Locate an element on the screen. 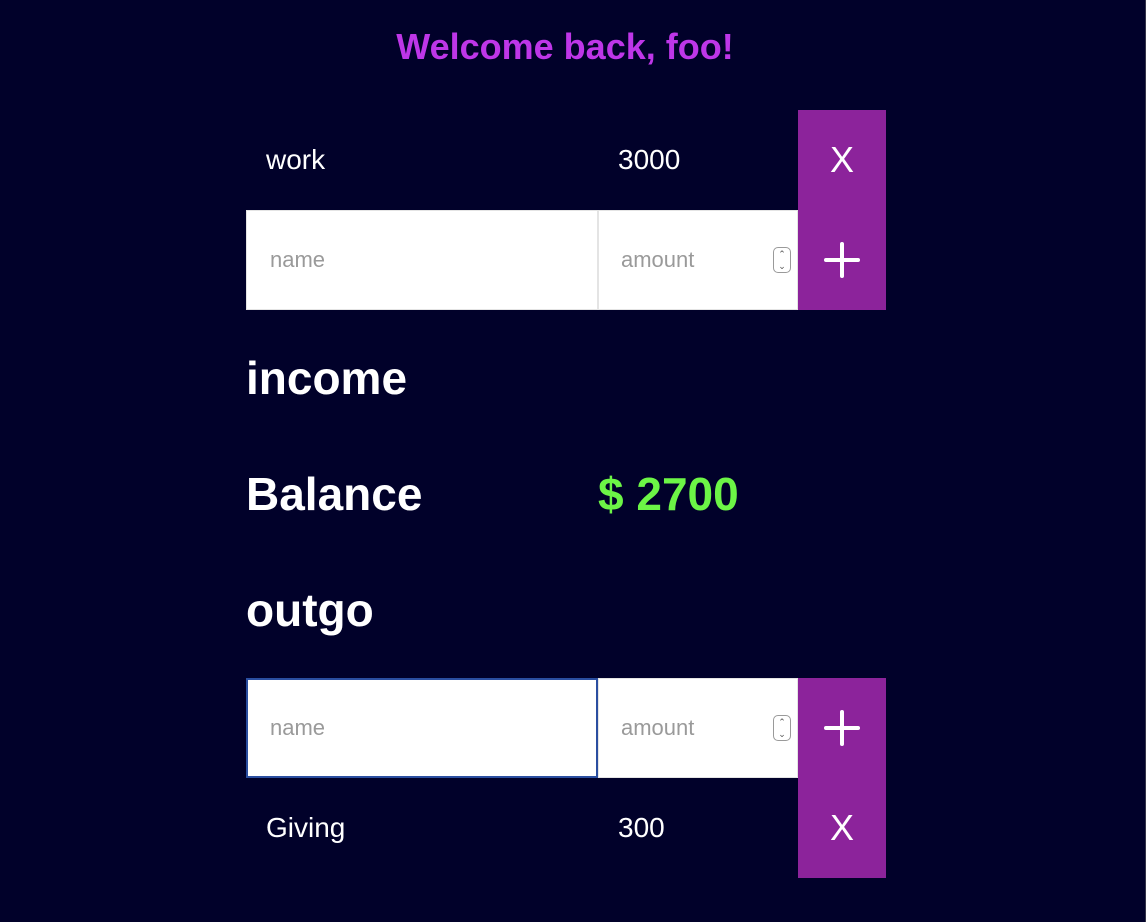 Image resolution: width=1146 pixels, height=922 pixels. delete-outgo-button: X is located at coordinates (842, 828).